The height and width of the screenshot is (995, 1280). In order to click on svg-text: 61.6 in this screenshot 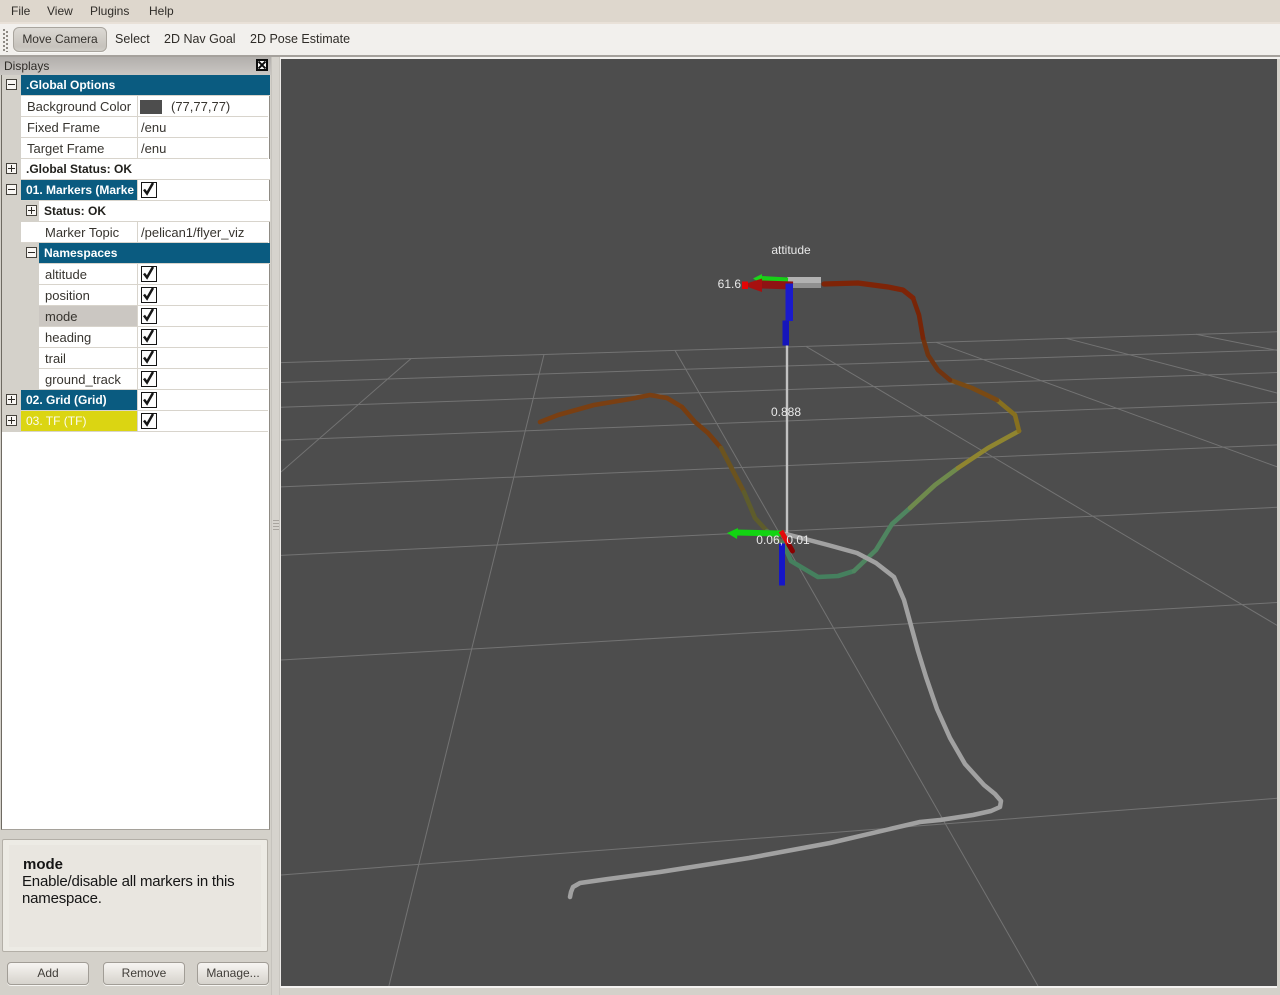, I will do `click(730, 284)`.